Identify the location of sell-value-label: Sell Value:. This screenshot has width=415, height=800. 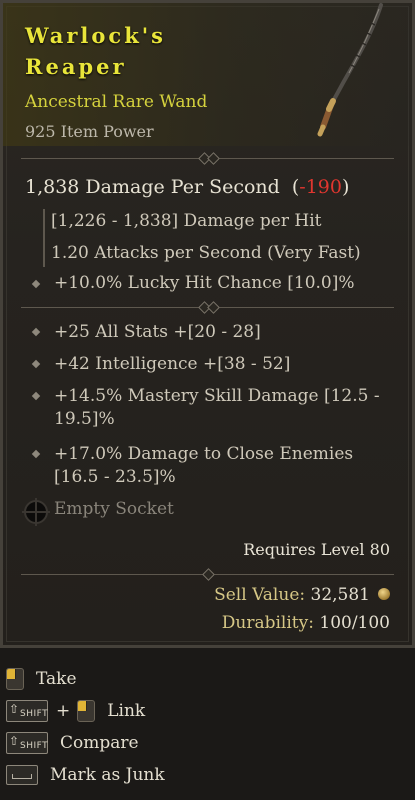
(260, 595).